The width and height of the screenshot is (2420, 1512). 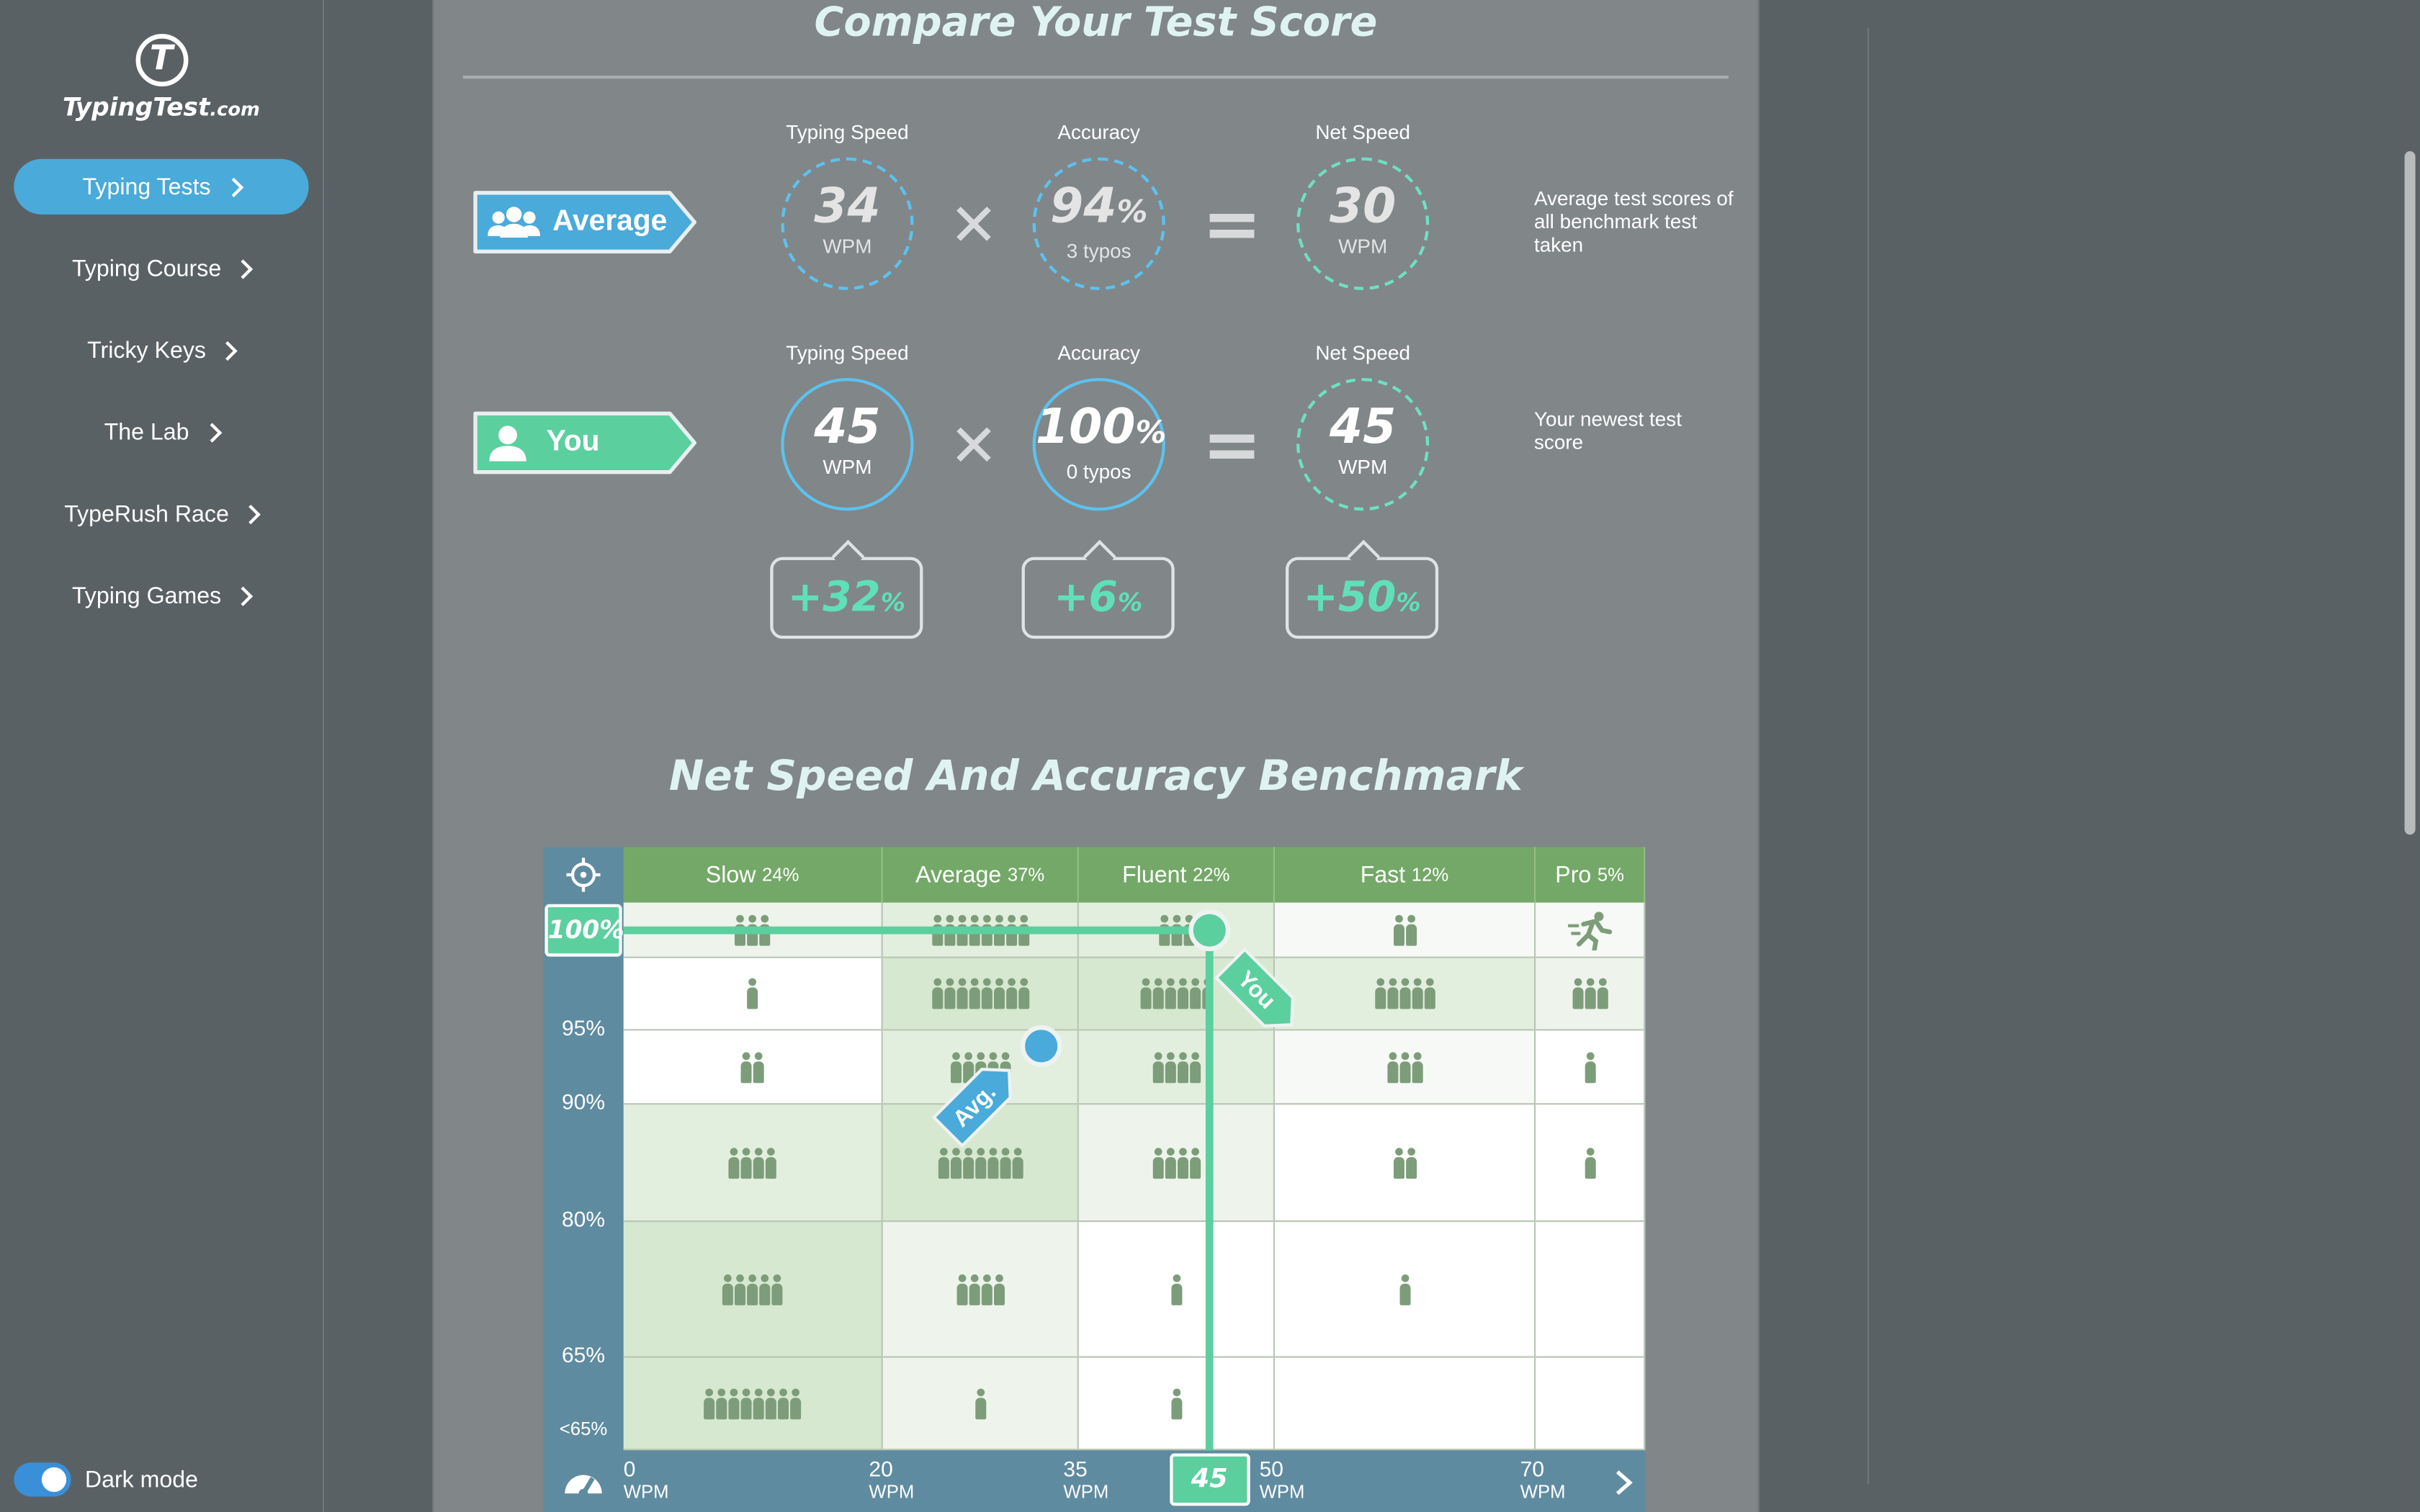 What do you see at coordinates (1608, 430) in the screenshot?
I see `you-note: Your newest test score` at bounding box center [1608, 430].